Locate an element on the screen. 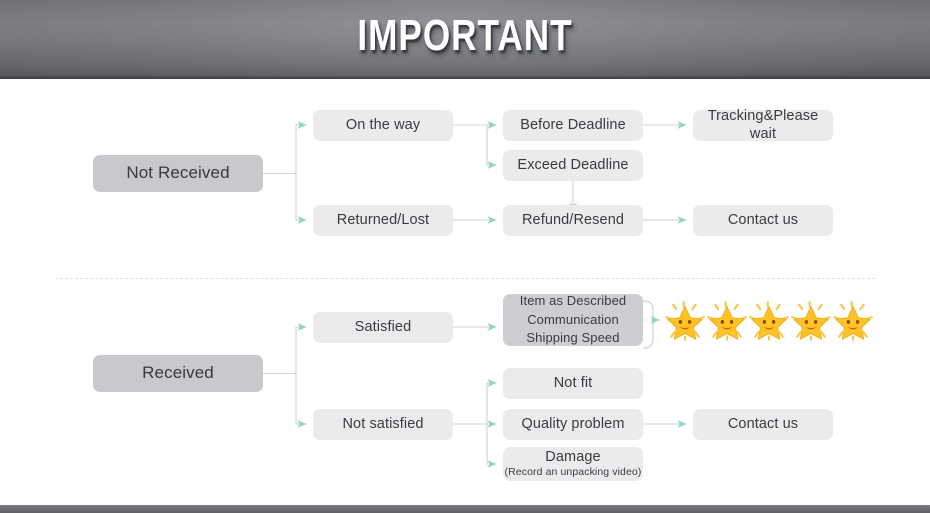  node-received: Received is located at coordinates (178, 373).